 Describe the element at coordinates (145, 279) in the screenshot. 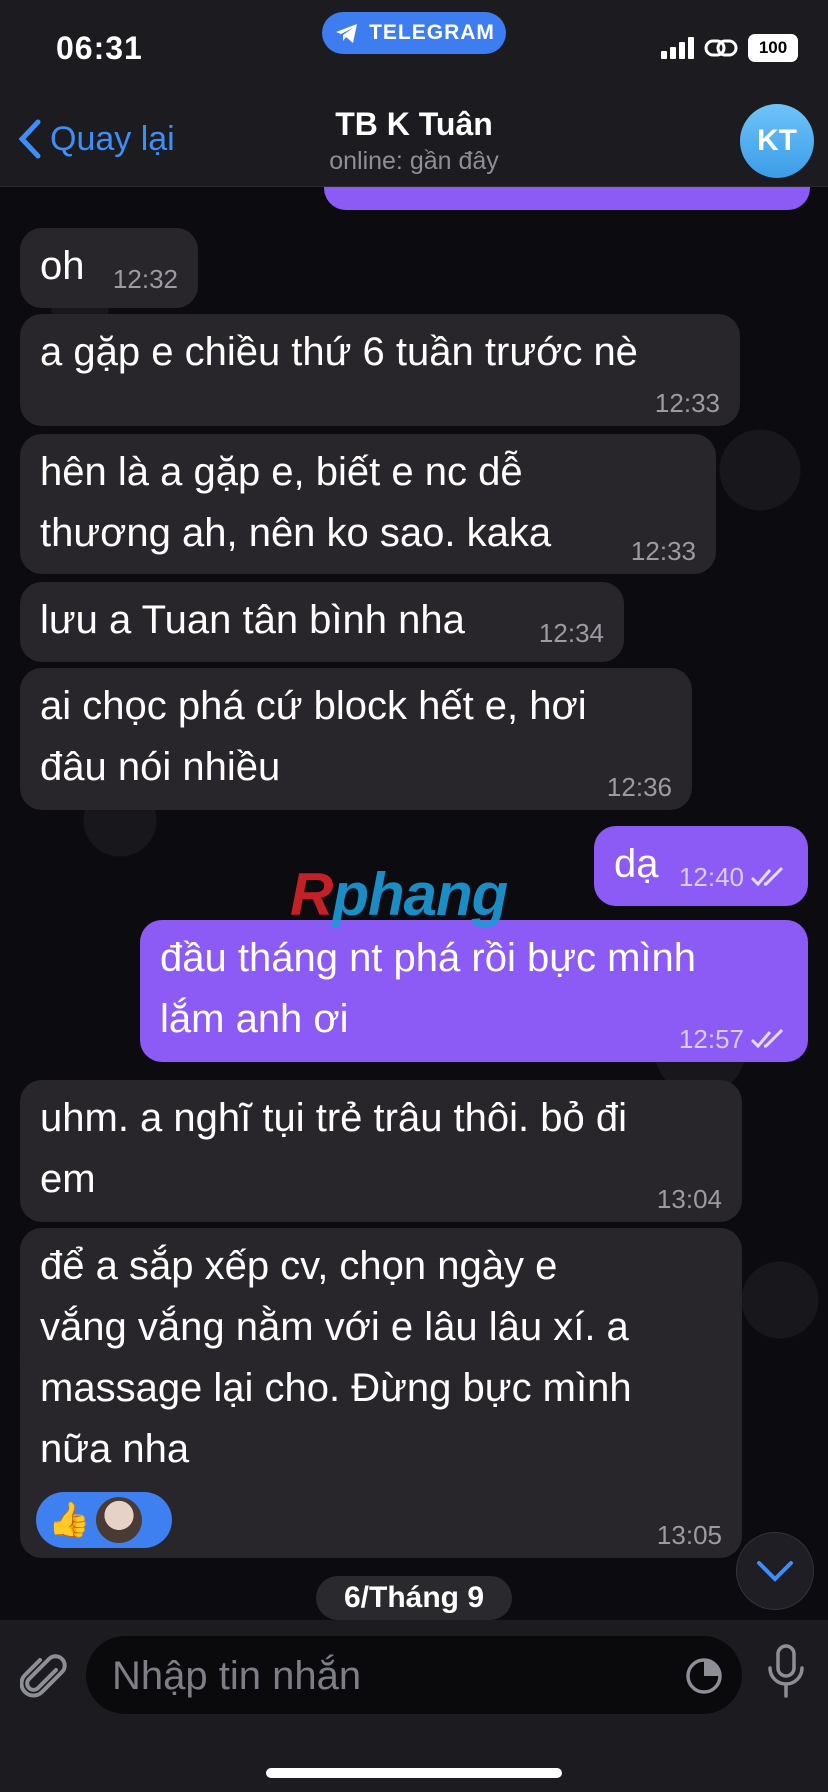

I see `message-time: 12:32` at that location.